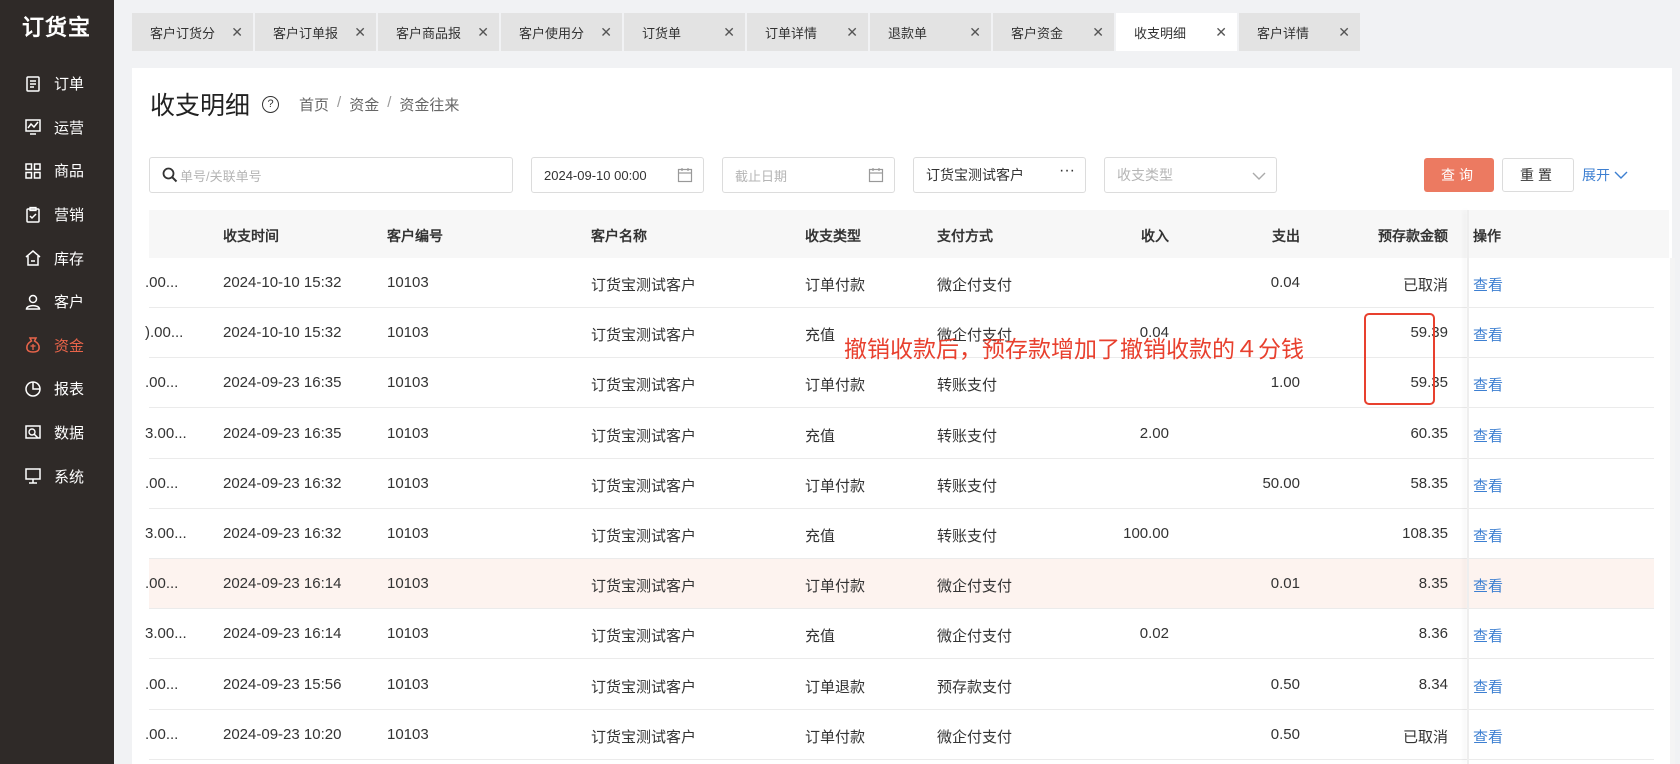 Image resolution: width=1680 pixels, height=764 pixels. What do you see at coordinates (1286, 236) in the screenshot?
I see `column-header: 支出` at bounding box center [1286, 236].